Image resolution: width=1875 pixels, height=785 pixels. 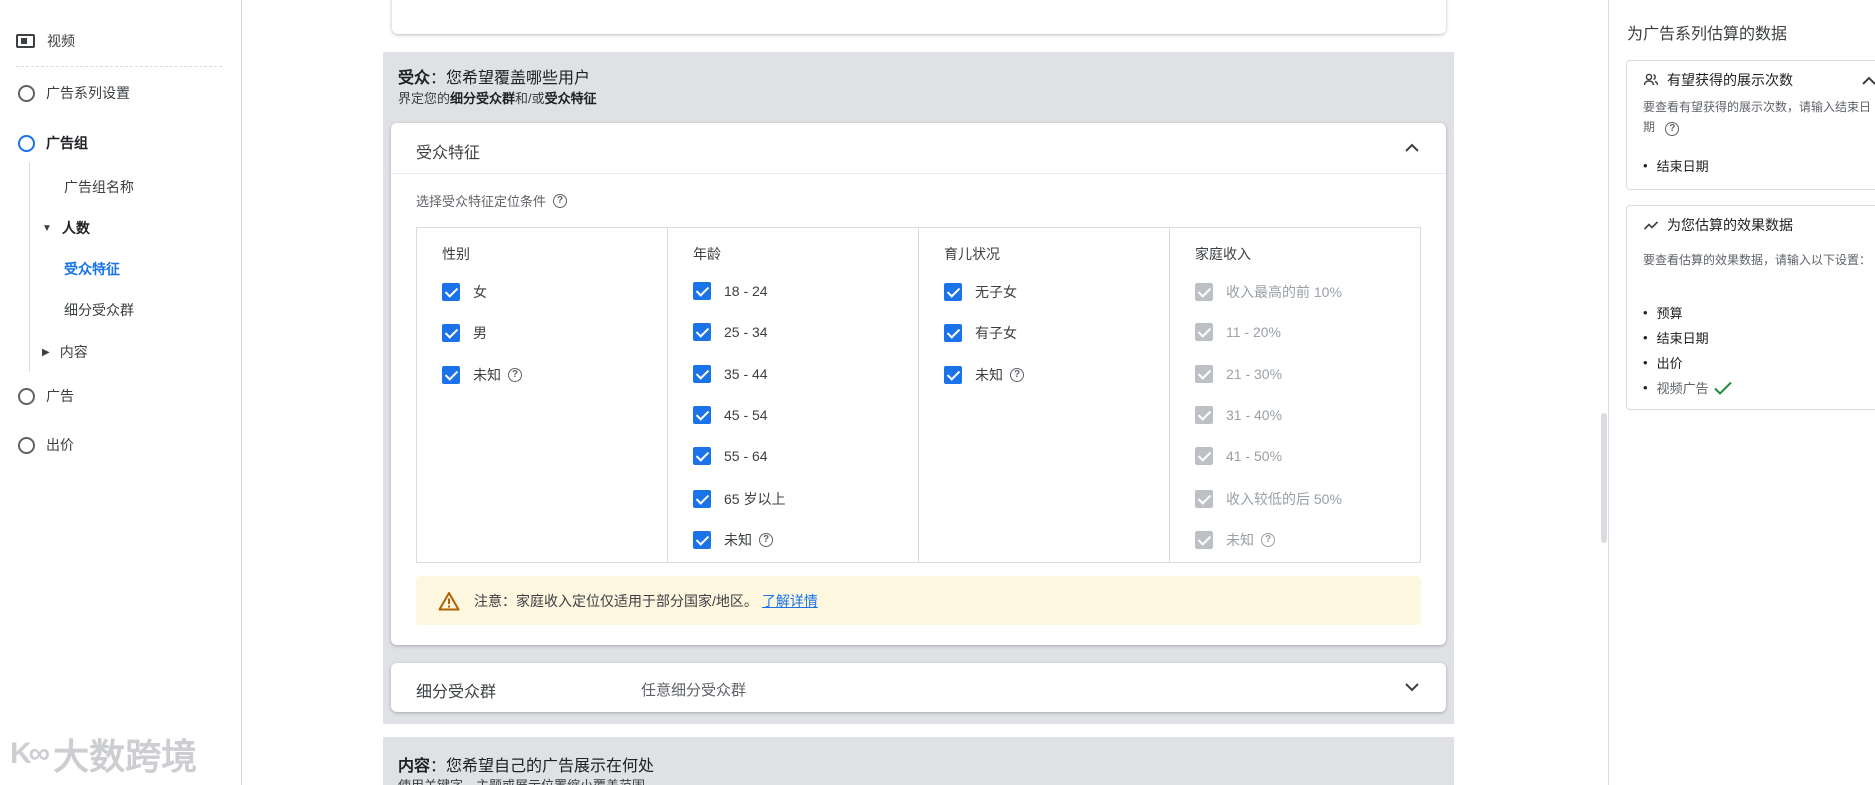 I want to click on step-circle-icon, so click(x=26, y=93).